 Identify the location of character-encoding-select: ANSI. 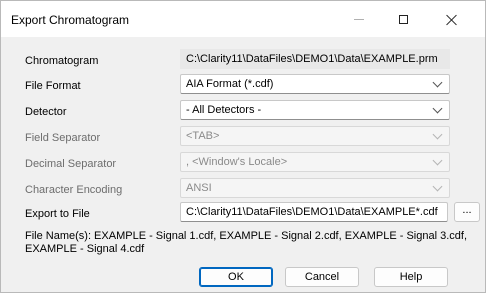
(315, 188).